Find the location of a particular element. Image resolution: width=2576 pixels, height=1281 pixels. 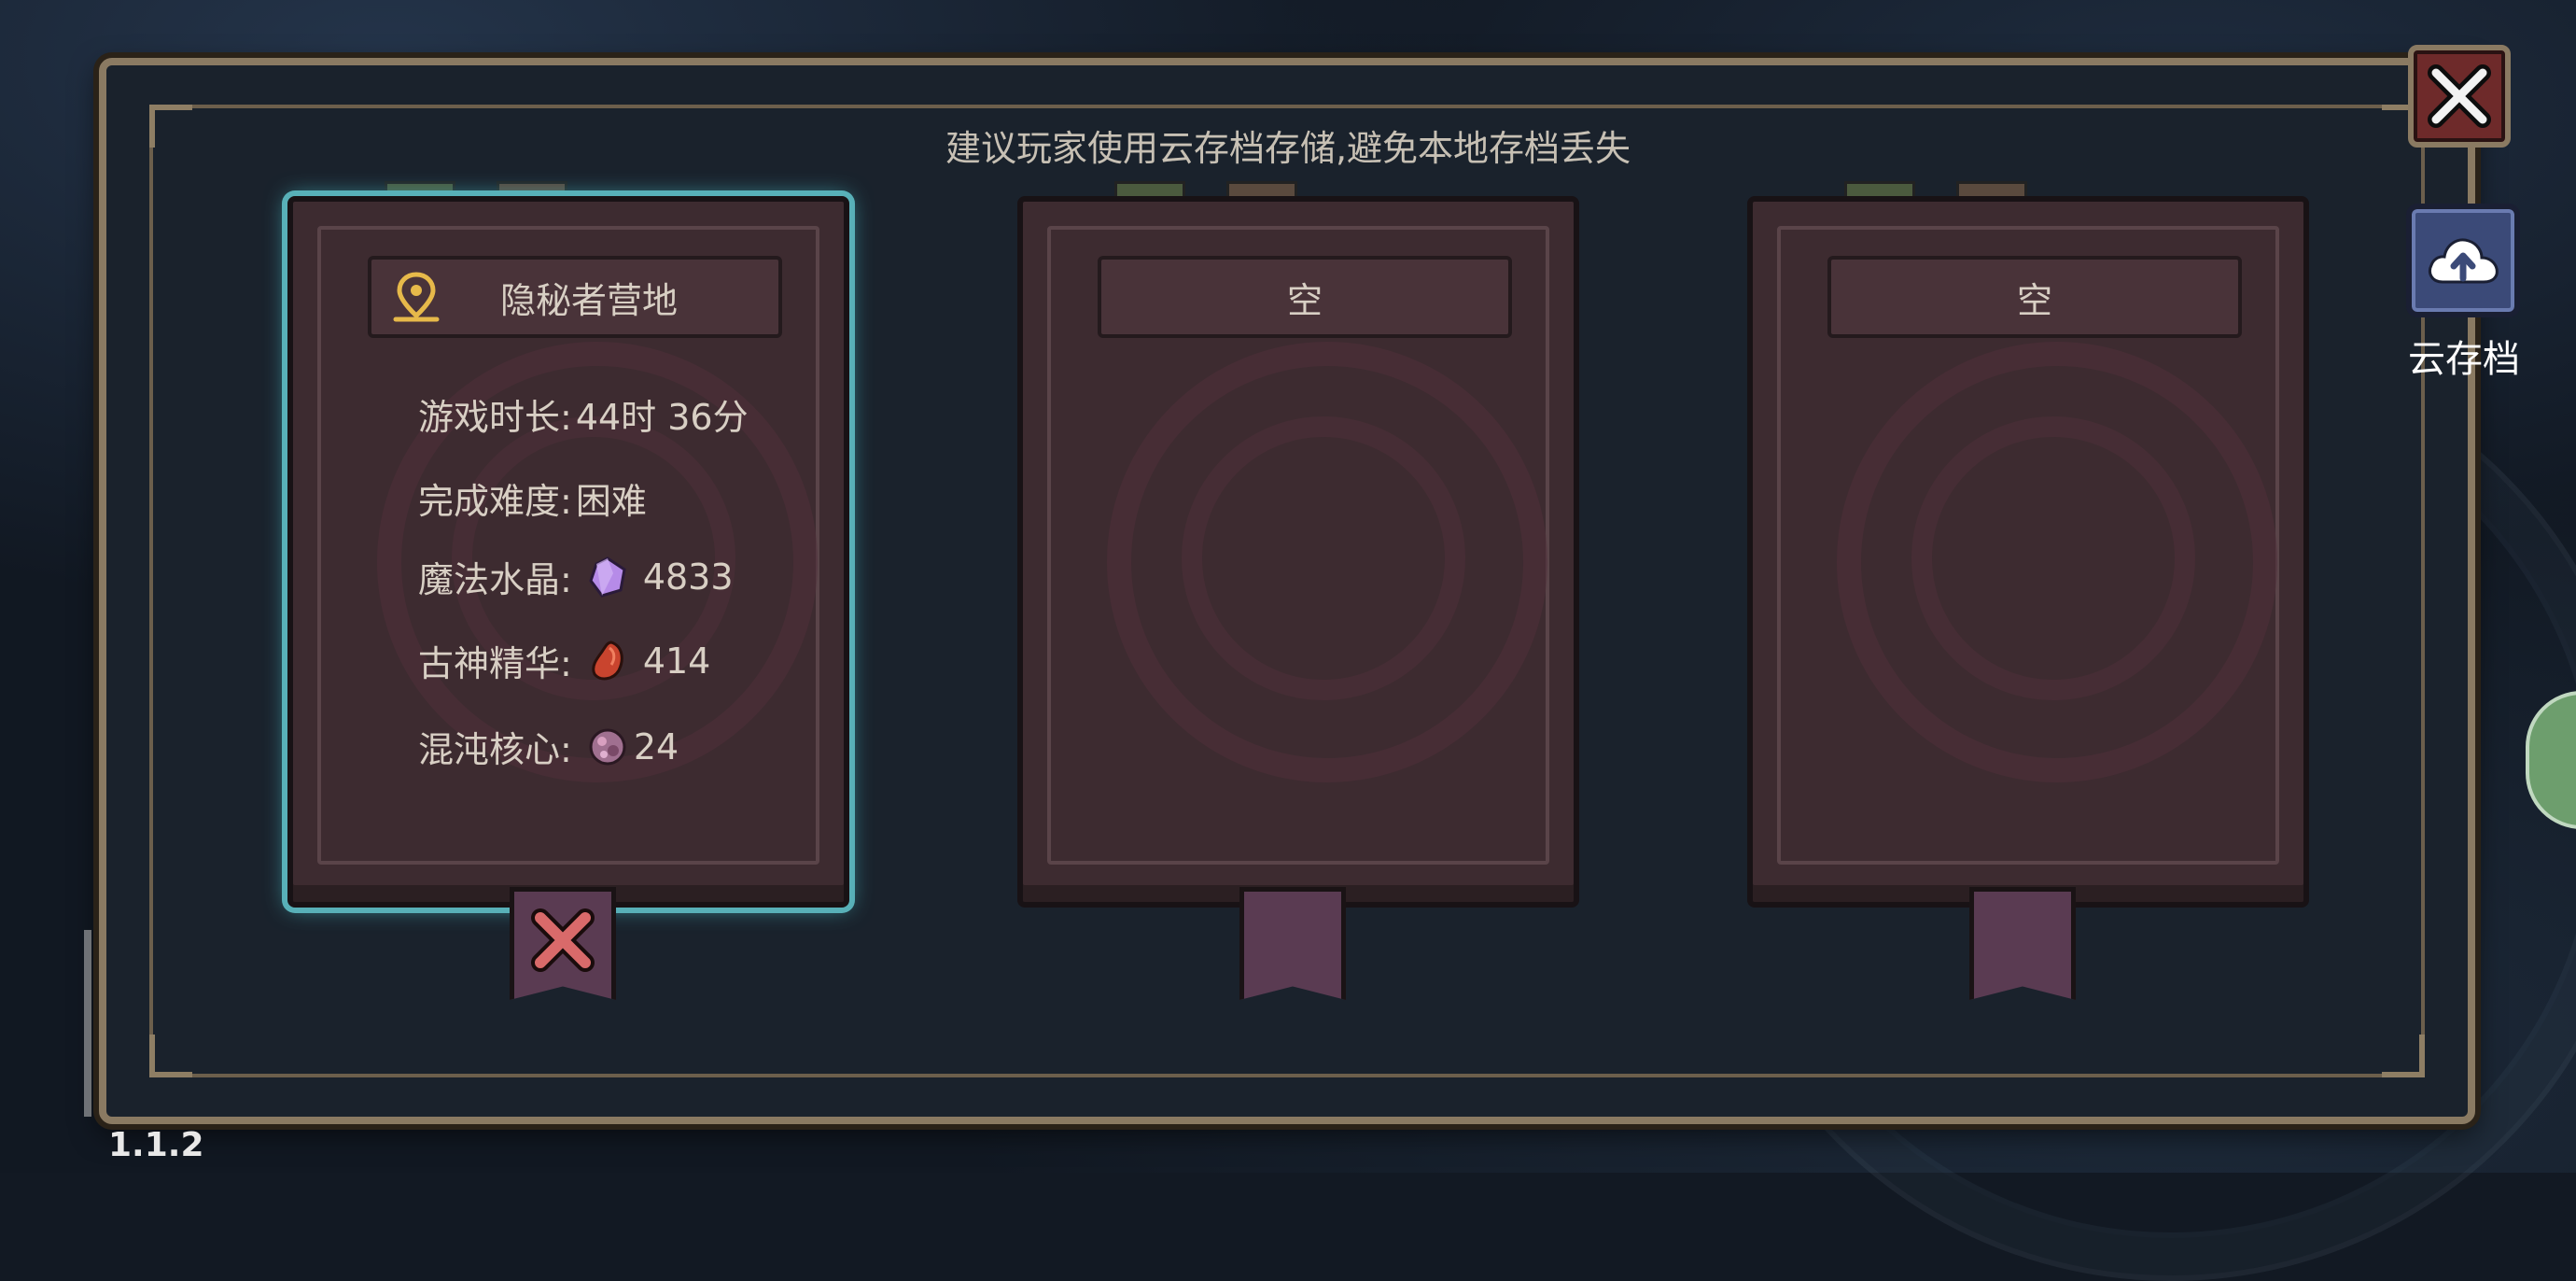

delete-icon is located at coordinates (563, 940).